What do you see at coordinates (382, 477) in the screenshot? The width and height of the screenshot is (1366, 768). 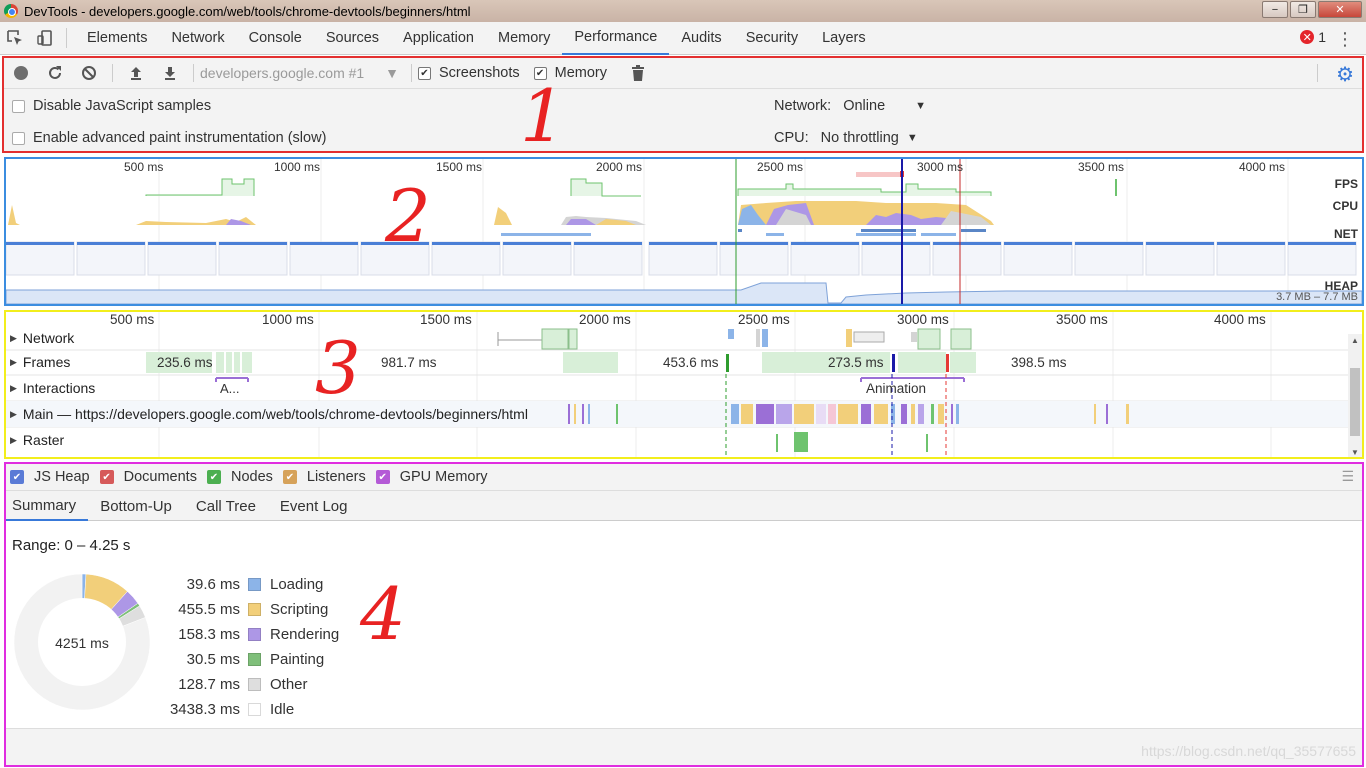 I see `gpu-memory-checkbox: ✔` at bounding box center [382, 477].